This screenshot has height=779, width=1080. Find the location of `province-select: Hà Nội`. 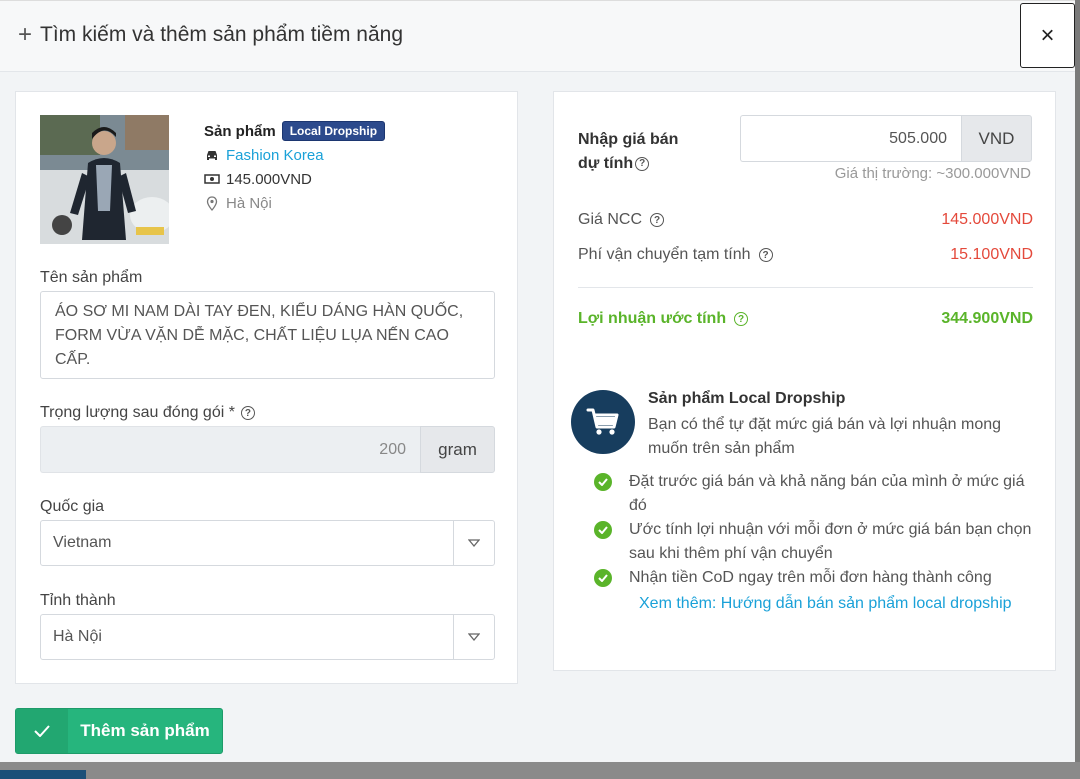

province-select: Hà Nội is located at coordinates (267, 637).